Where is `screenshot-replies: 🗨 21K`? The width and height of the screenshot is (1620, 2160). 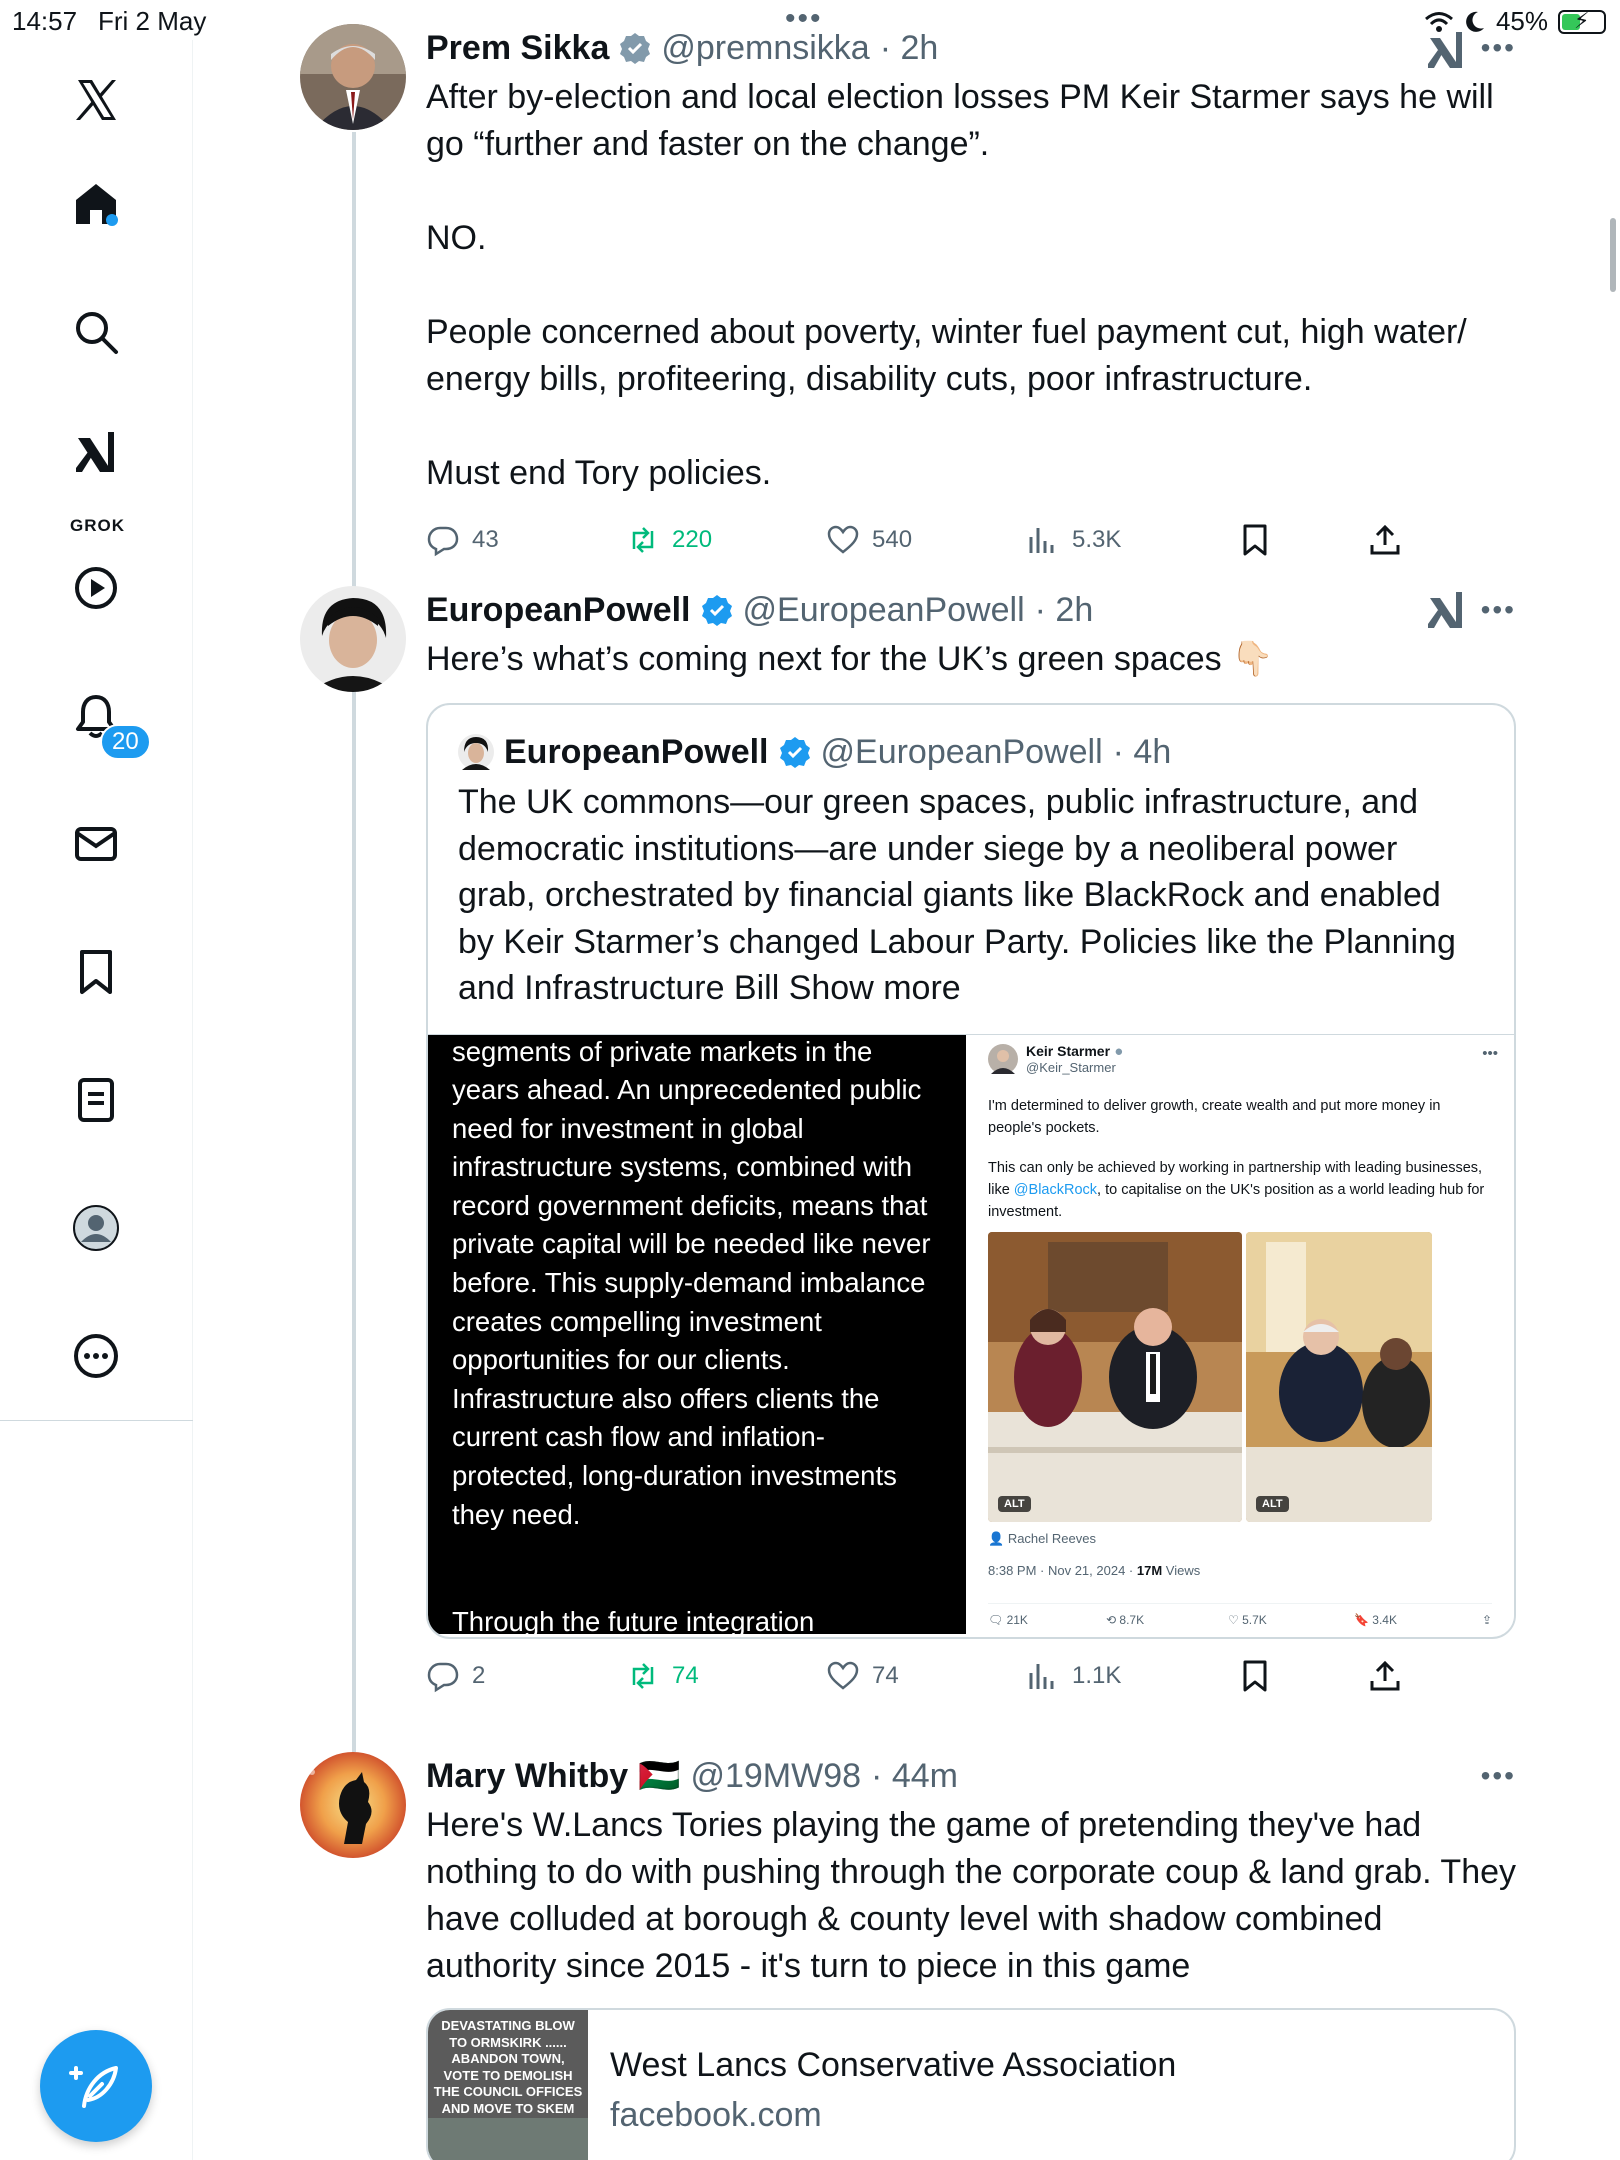
screenshot-replies: 🗨 21K is located at coordinates (1008, 1619).